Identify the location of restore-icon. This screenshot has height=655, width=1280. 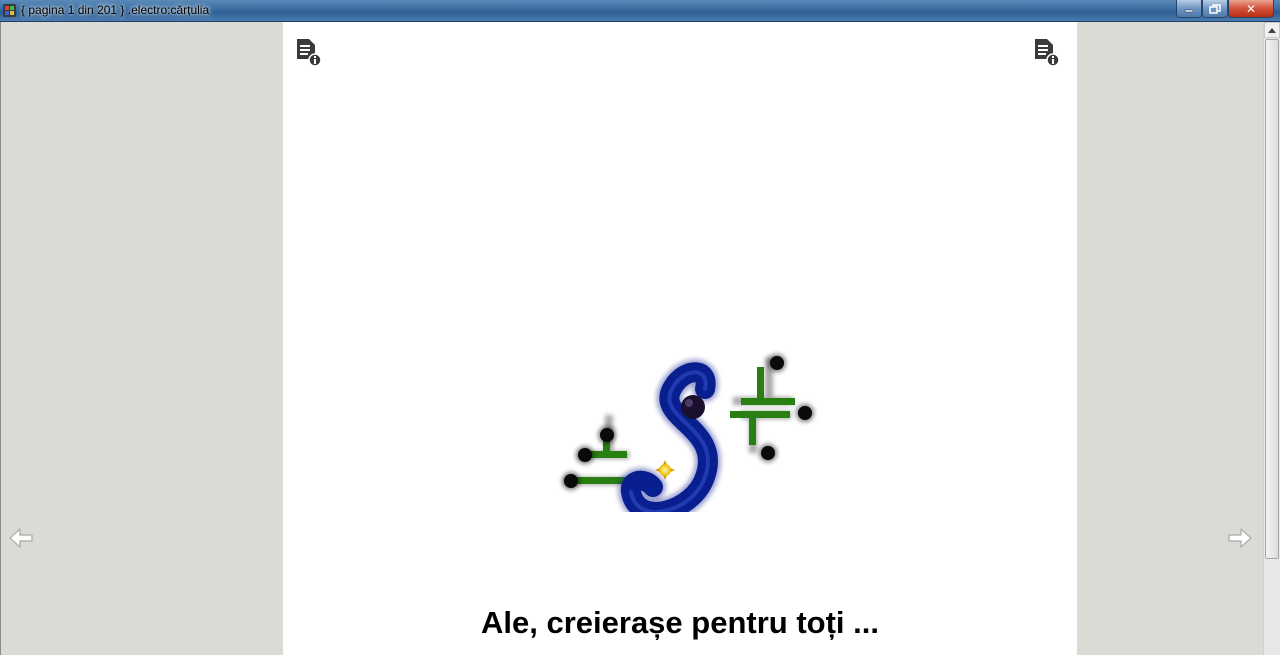
(1215, 8).